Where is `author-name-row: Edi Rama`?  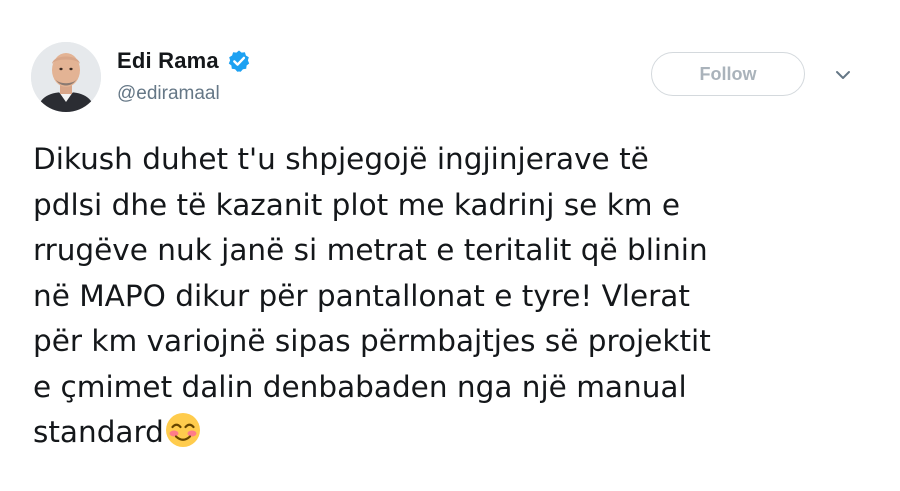 author-name-row: Edi Rama is located at coordinates (184, 61).